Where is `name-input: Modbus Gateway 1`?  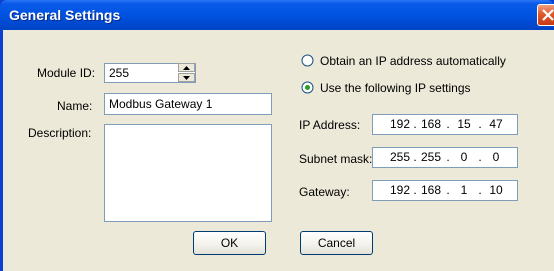
name-input: Modbus Gateway 1 is located at coordinates (188, 104).